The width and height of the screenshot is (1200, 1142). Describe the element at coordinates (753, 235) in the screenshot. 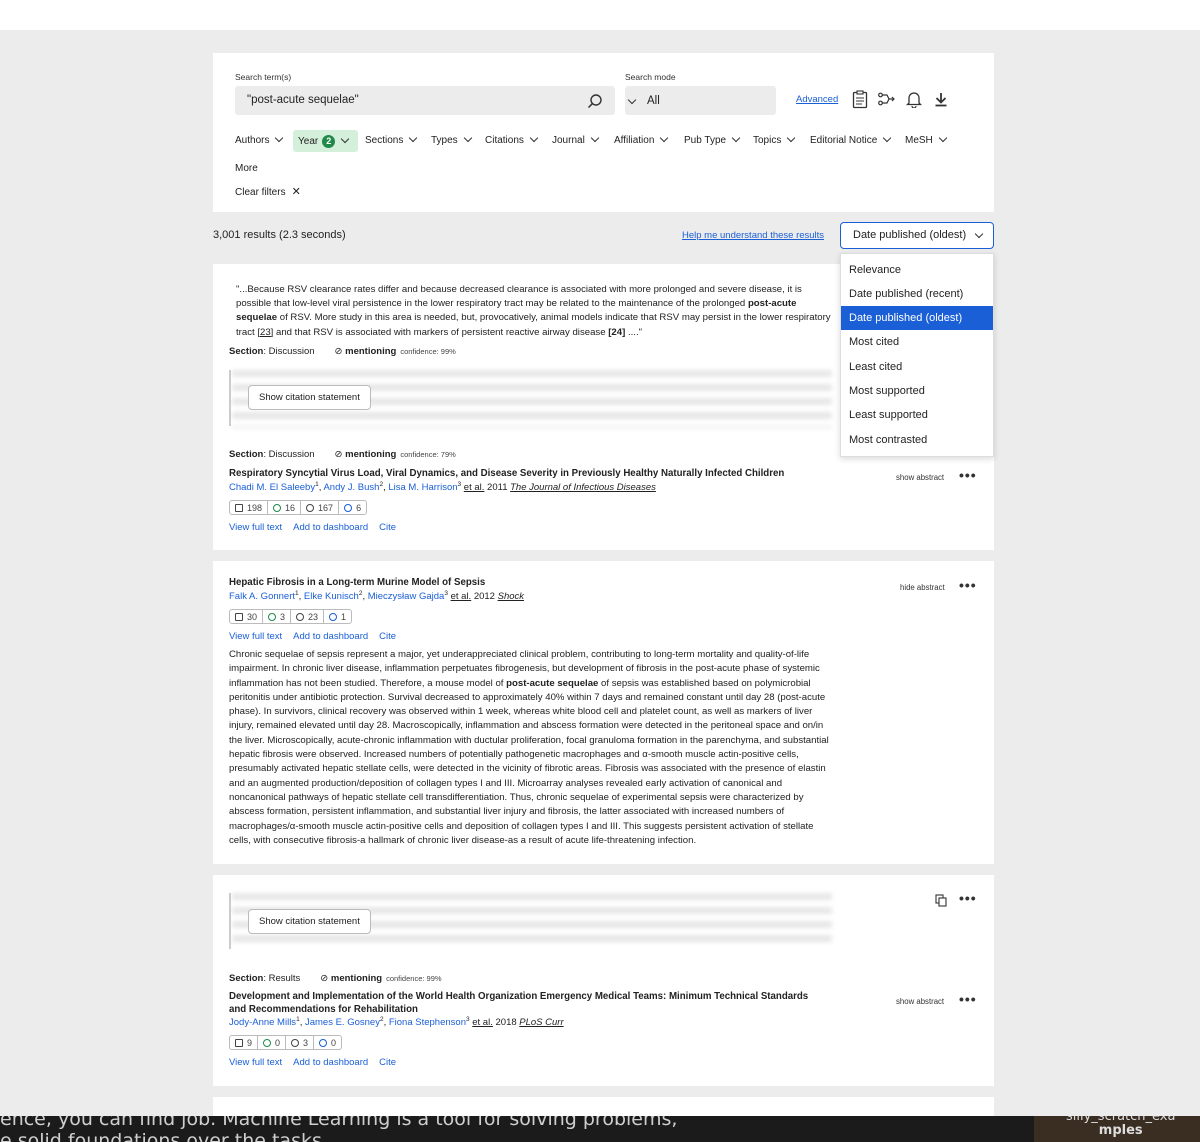

I see `help-understand-link: Help me understand these results` at that location.